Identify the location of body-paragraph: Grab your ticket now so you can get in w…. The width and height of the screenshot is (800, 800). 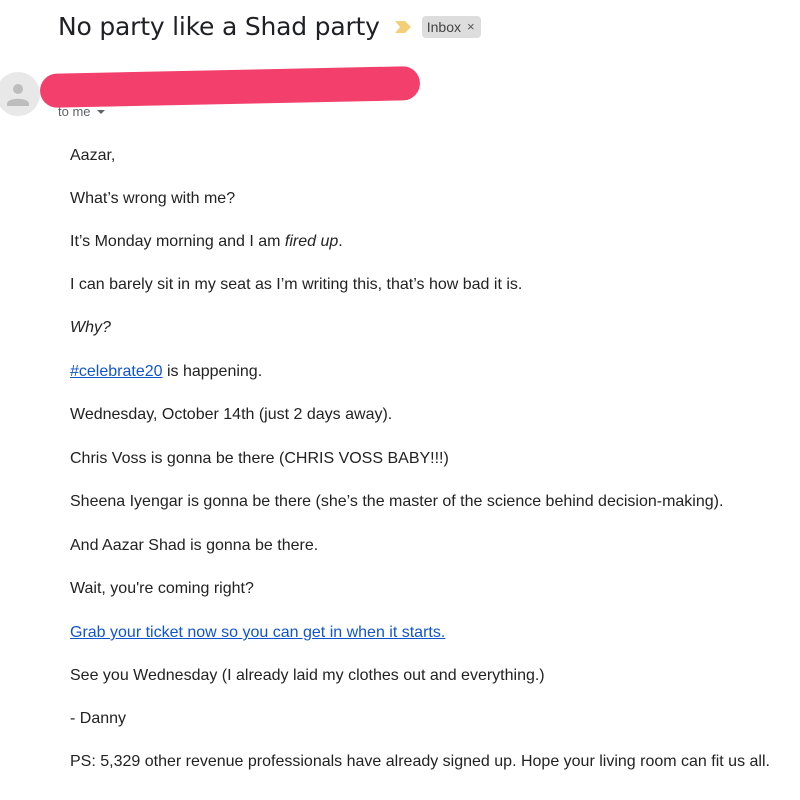
(257, 633).